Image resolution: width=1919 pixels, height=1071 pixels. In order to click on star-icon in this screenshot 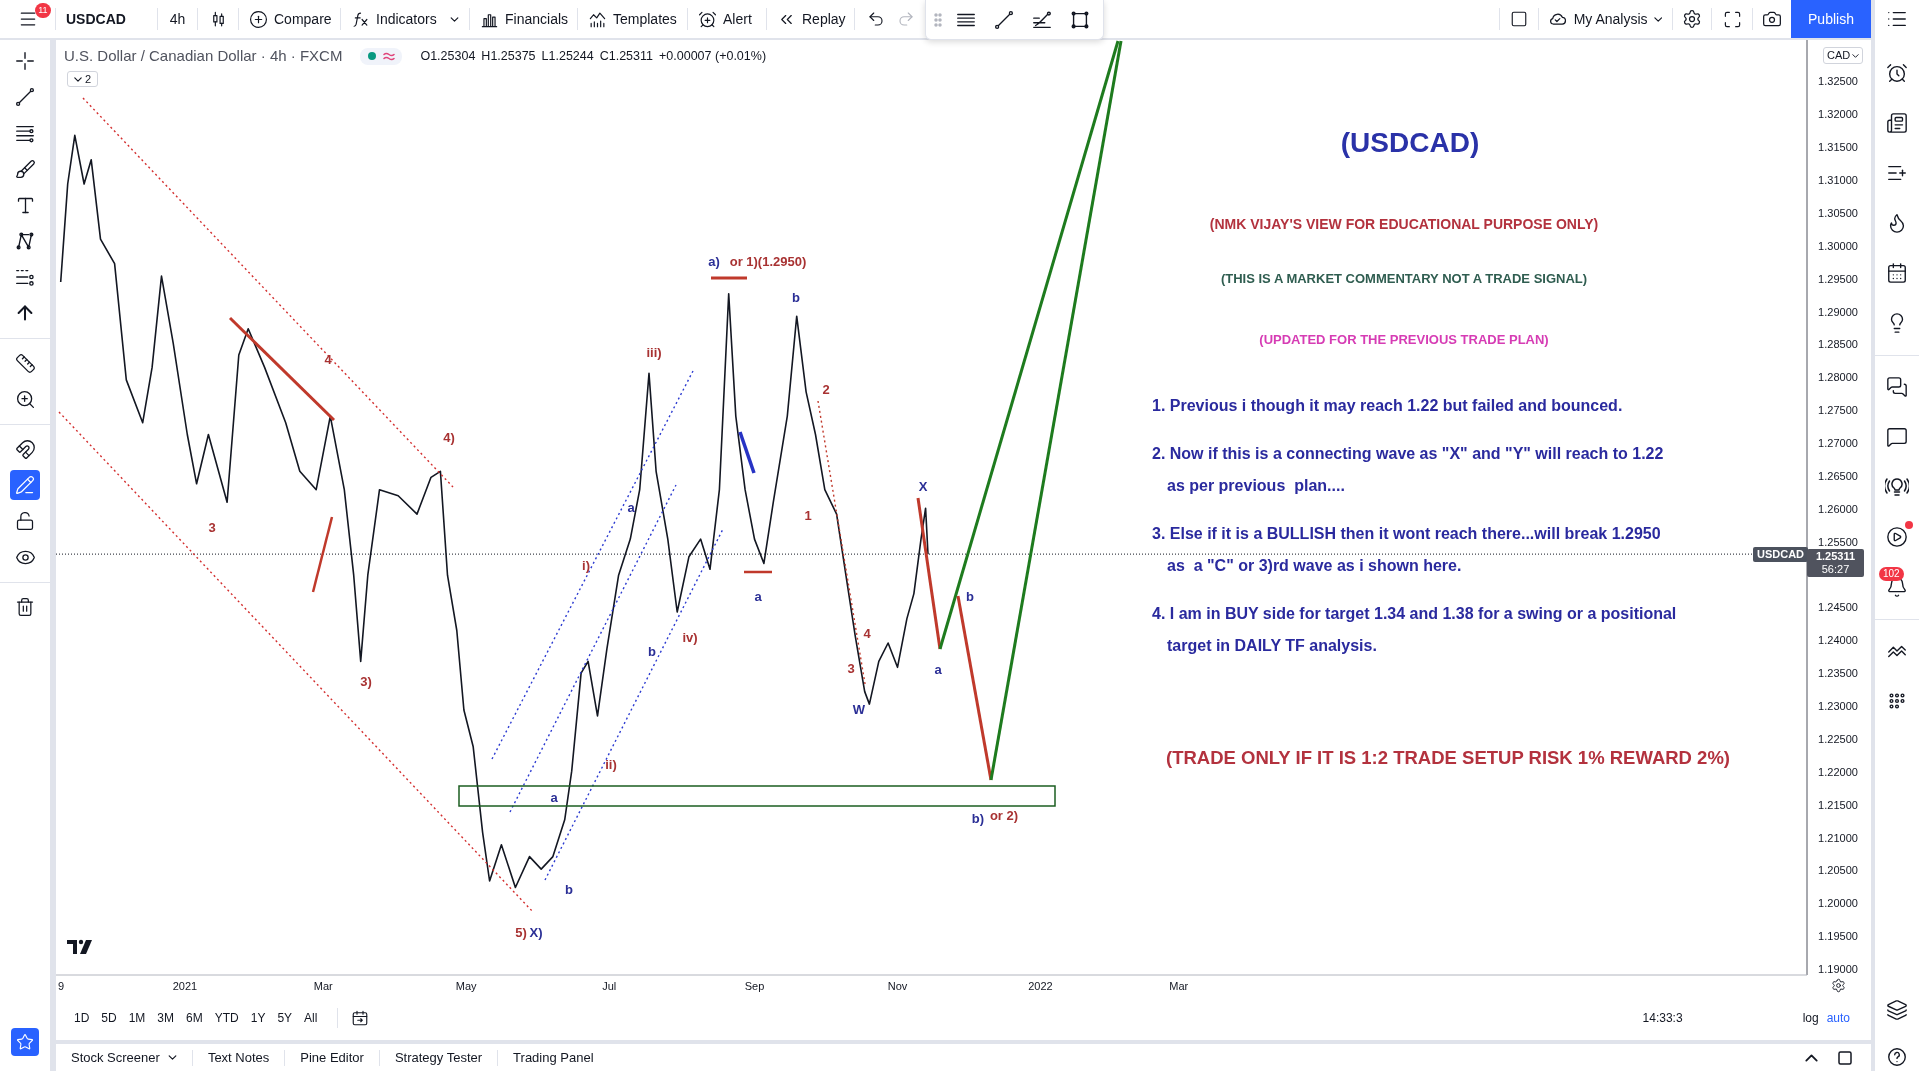, I will do `click(25, 1042)`.